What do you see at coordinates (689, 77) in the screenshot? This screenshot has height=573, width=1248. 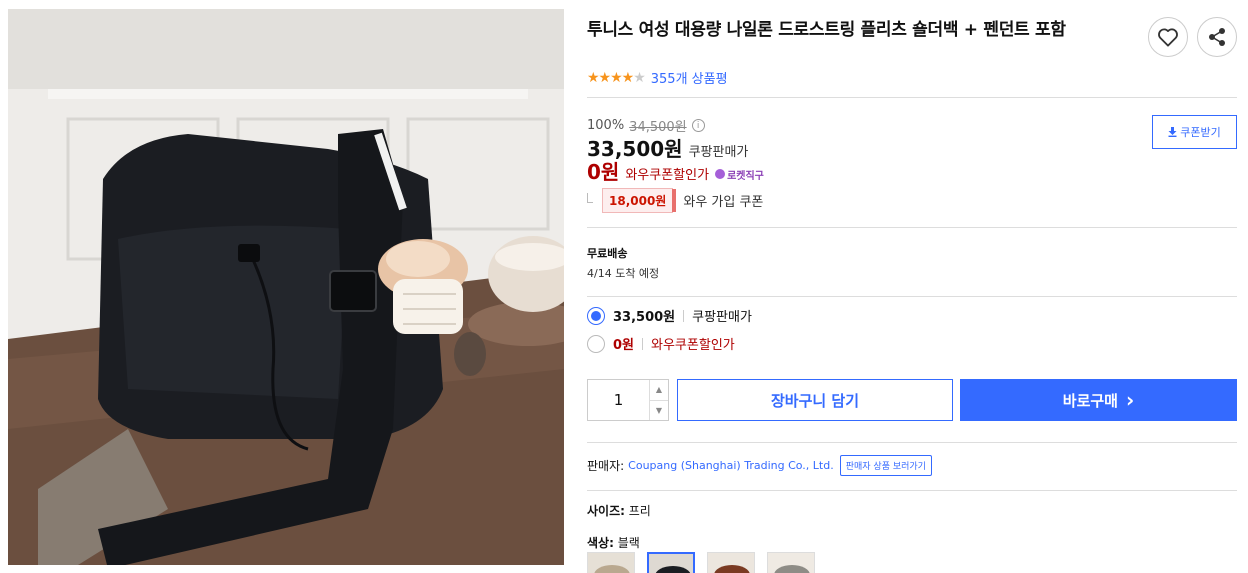 I see `rating-count: 355개 상품평` at bounding box center [689, 77].